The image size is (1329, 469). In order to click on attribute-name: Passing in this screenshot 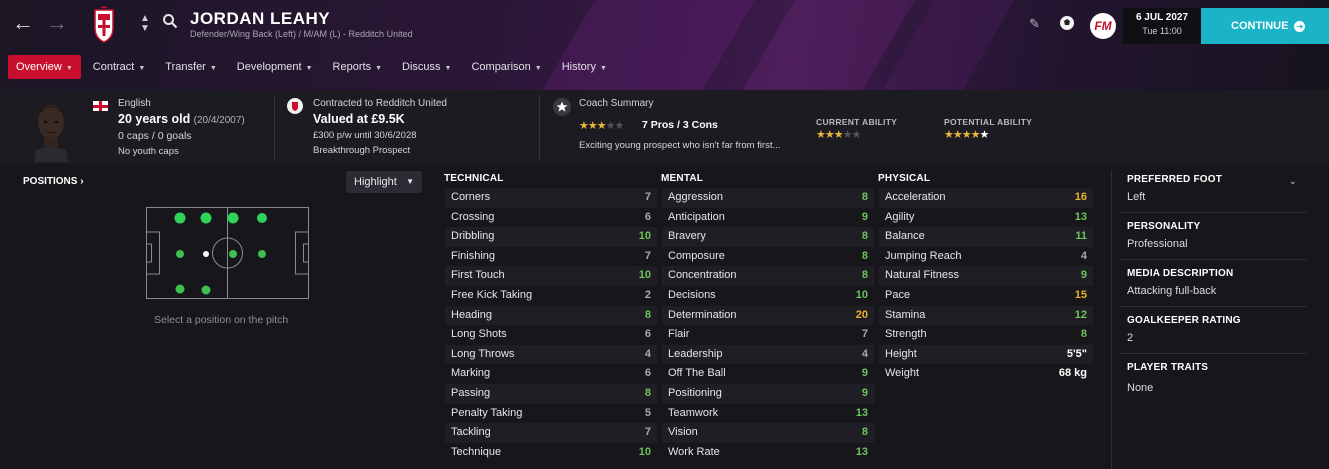, I will do `click(471, 393)`.